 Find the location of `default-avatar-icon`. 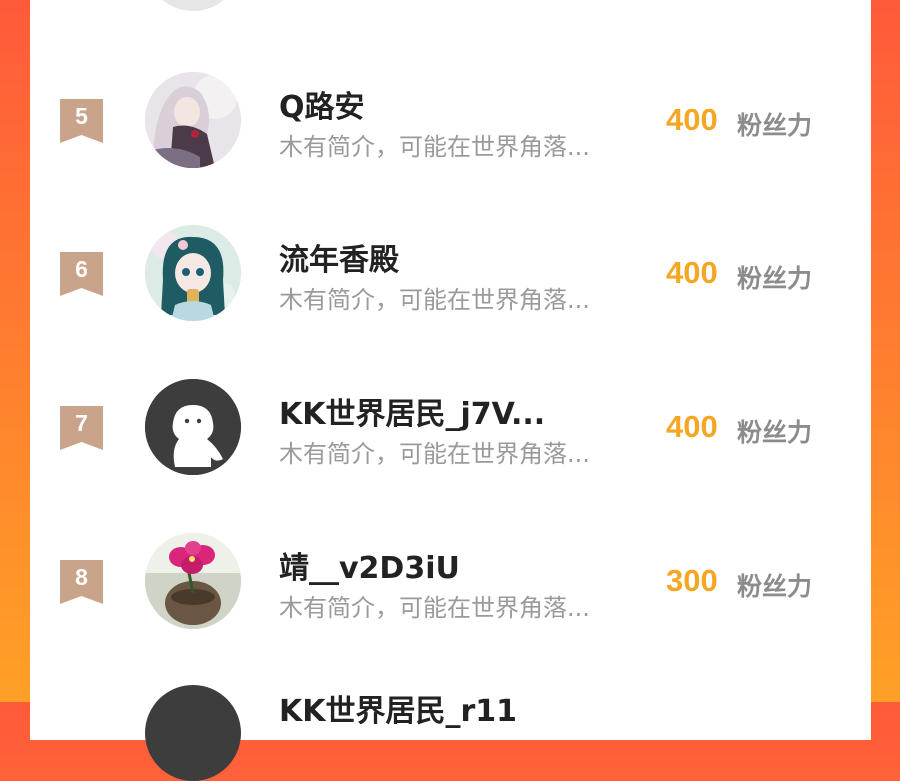

default-avatar-icon is located at coordinates (193, 427).